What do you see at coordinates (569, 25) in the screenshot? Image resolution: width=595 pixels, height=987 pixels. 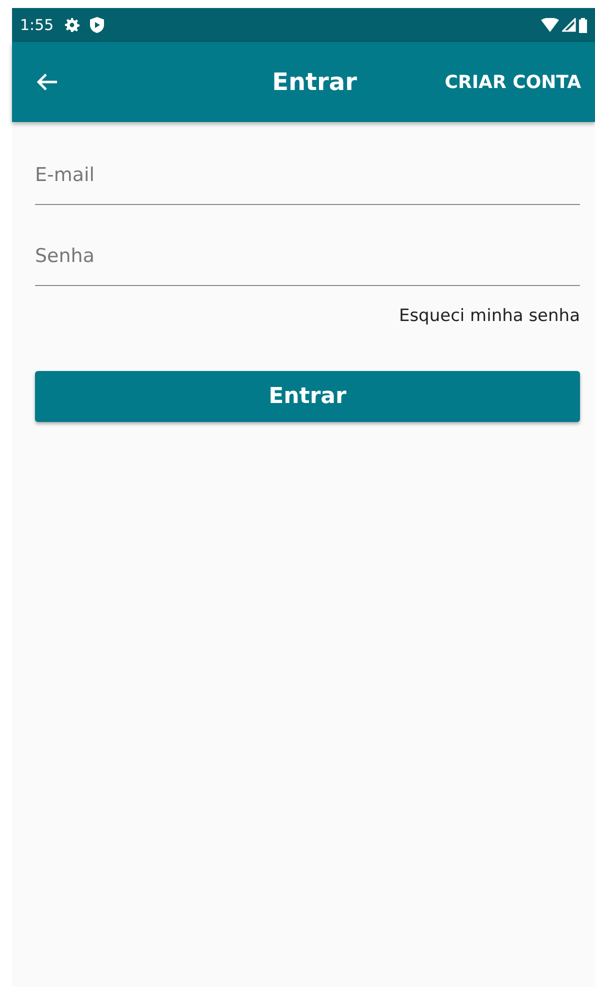 I see `signal-icon` at bounding box center [569, 25].